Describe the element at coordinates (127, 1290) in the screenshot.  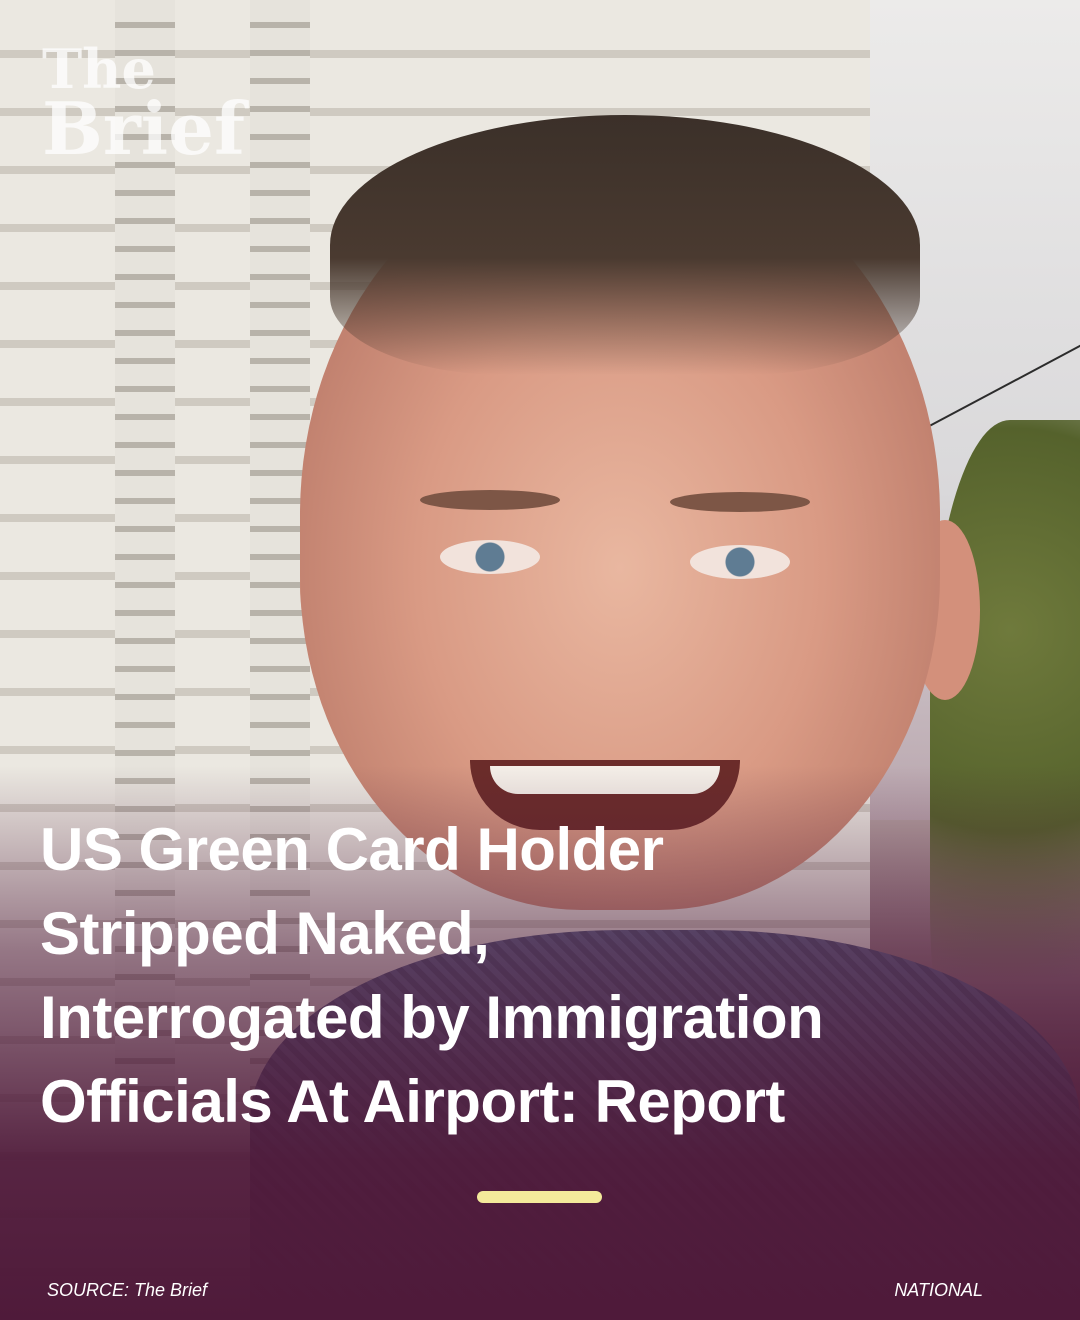
I see `source-credit: SOURCE: The Brief` at that location.